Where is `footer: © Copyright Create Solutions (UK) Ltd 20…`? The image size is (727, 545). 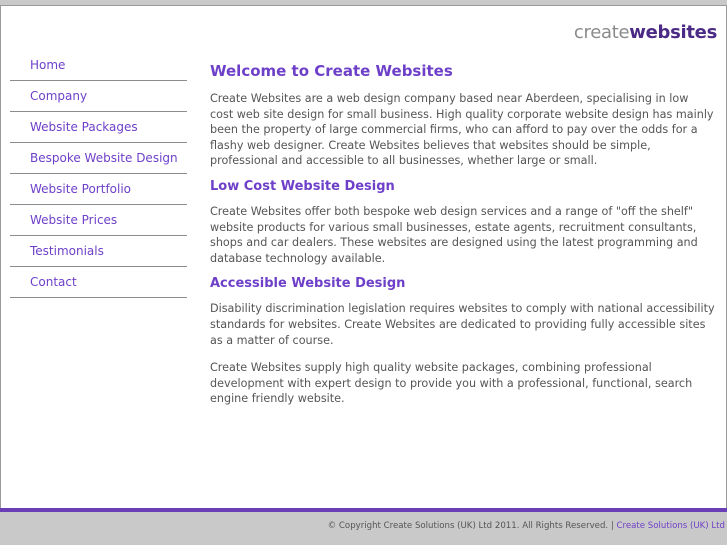 footer: © Copyright Create Solutions (UK) Ltd 20… is located at coordinates (526, 526).